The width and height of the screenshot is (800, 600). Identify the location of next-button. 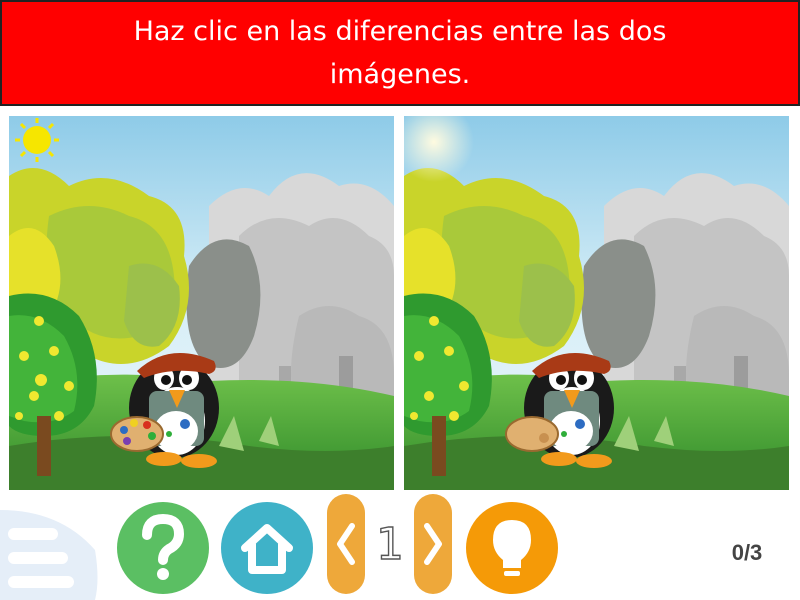
(433, 544).